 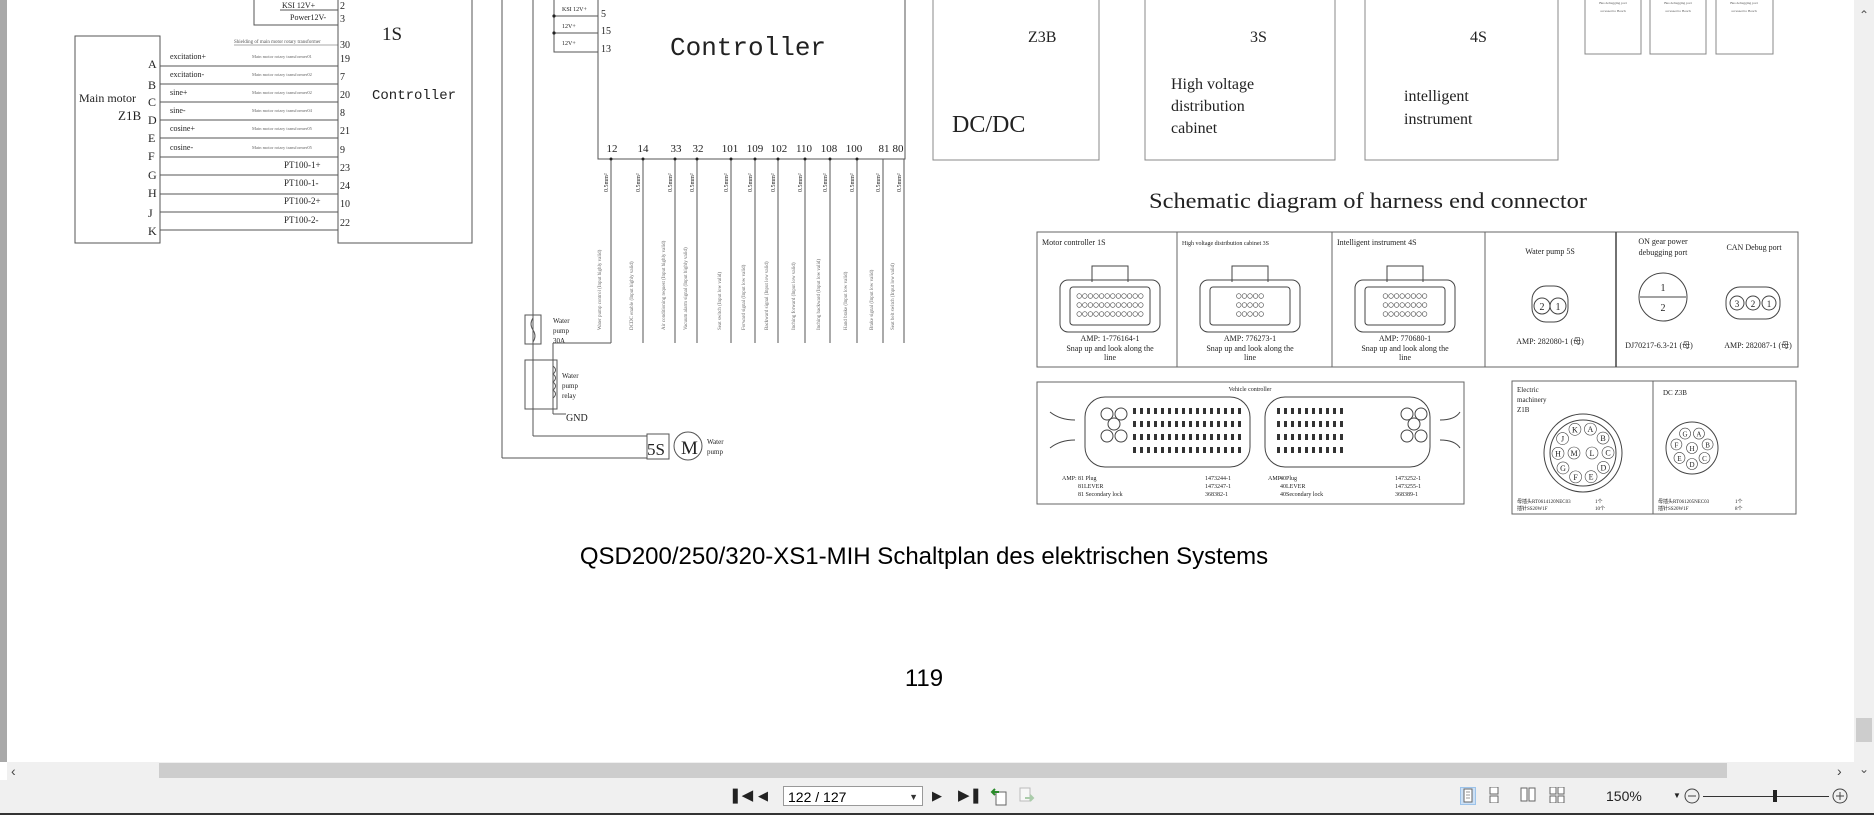 What do you see at coordinates (1100, 495) in the screenshot?
I see `part-name: 81 Secondary lock` at bounding box center [1100, 495].